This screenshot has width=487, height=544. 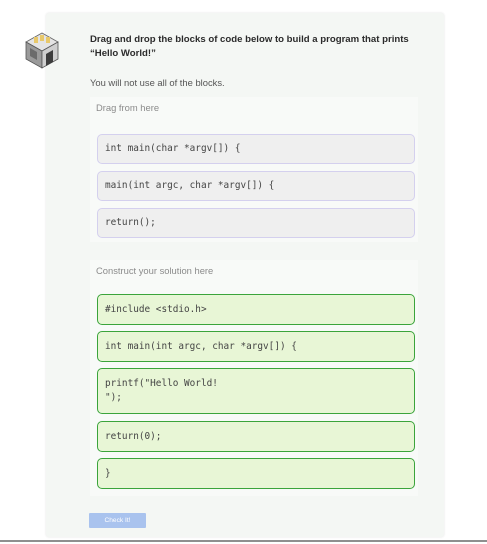 What do you see at coordinates (256, 186) in the screenshot?
I see `code-block-source: main(int argc, char *argv[]) {` at bounding box center [256, 186].